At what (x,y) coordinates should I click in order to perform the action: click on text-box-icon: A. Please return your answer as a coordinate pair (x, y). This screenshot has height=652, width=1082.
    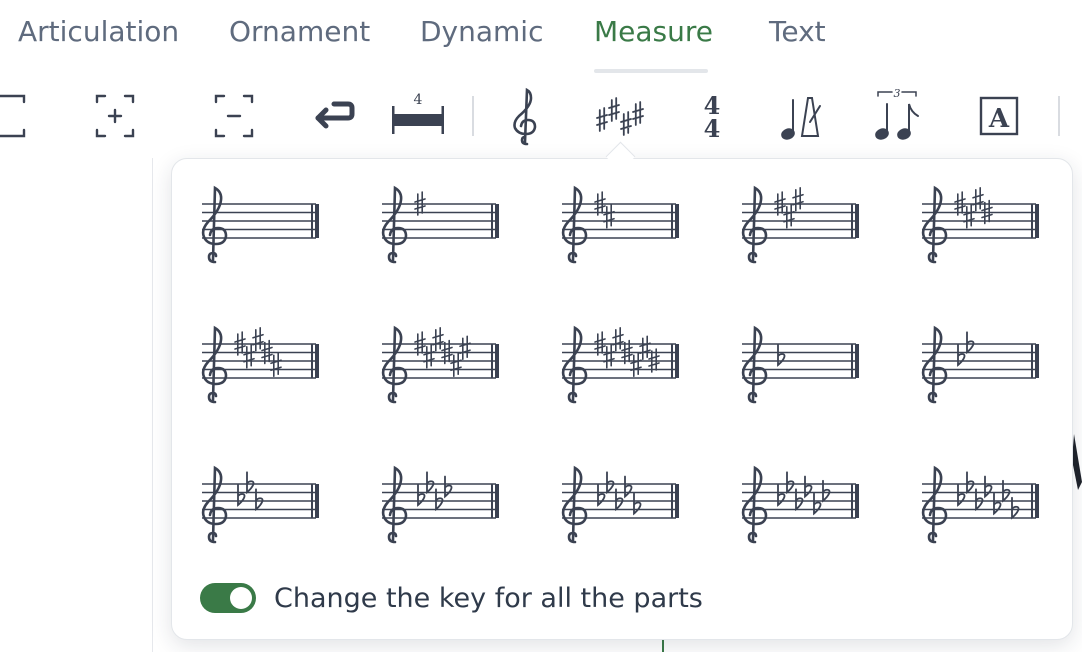
    Looking at the image, I should click on (999, 116).